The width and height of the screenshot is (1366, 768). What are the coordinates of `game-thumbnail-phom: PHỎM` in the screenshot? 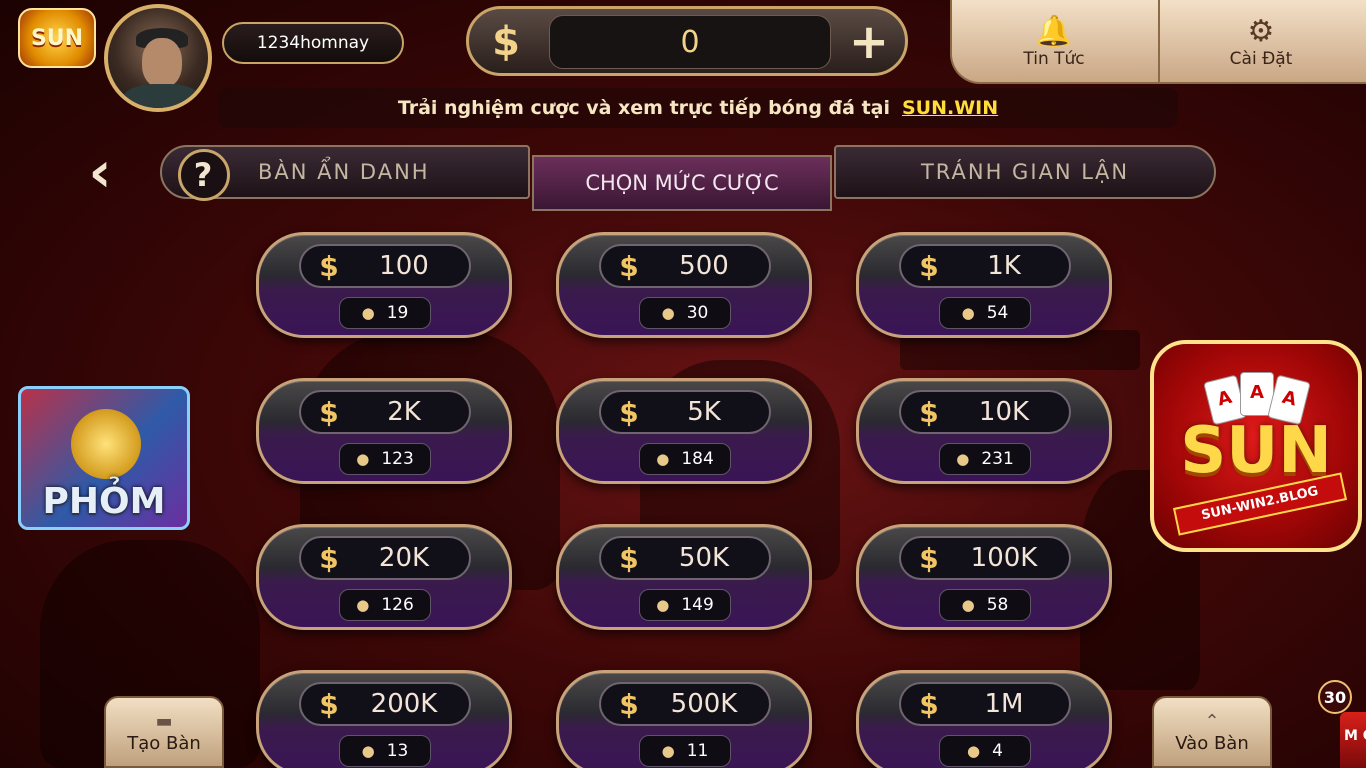 It's located at (104, 458).